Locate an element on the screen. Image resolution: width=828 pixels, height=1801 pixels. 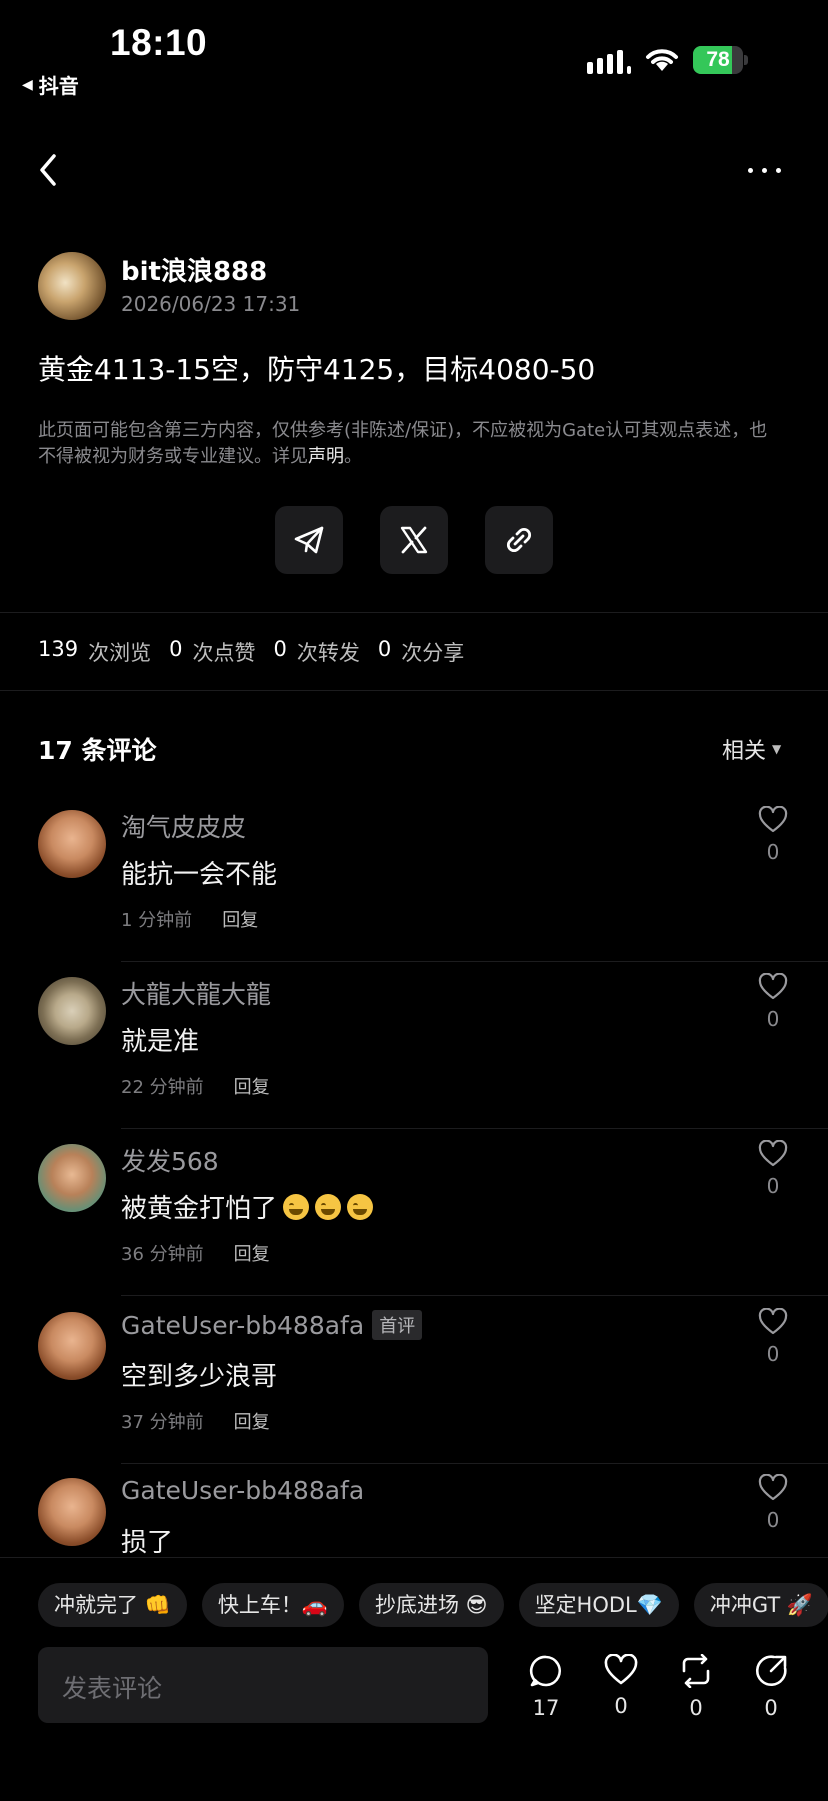
share-x-button is located at coordinates (414, 540).